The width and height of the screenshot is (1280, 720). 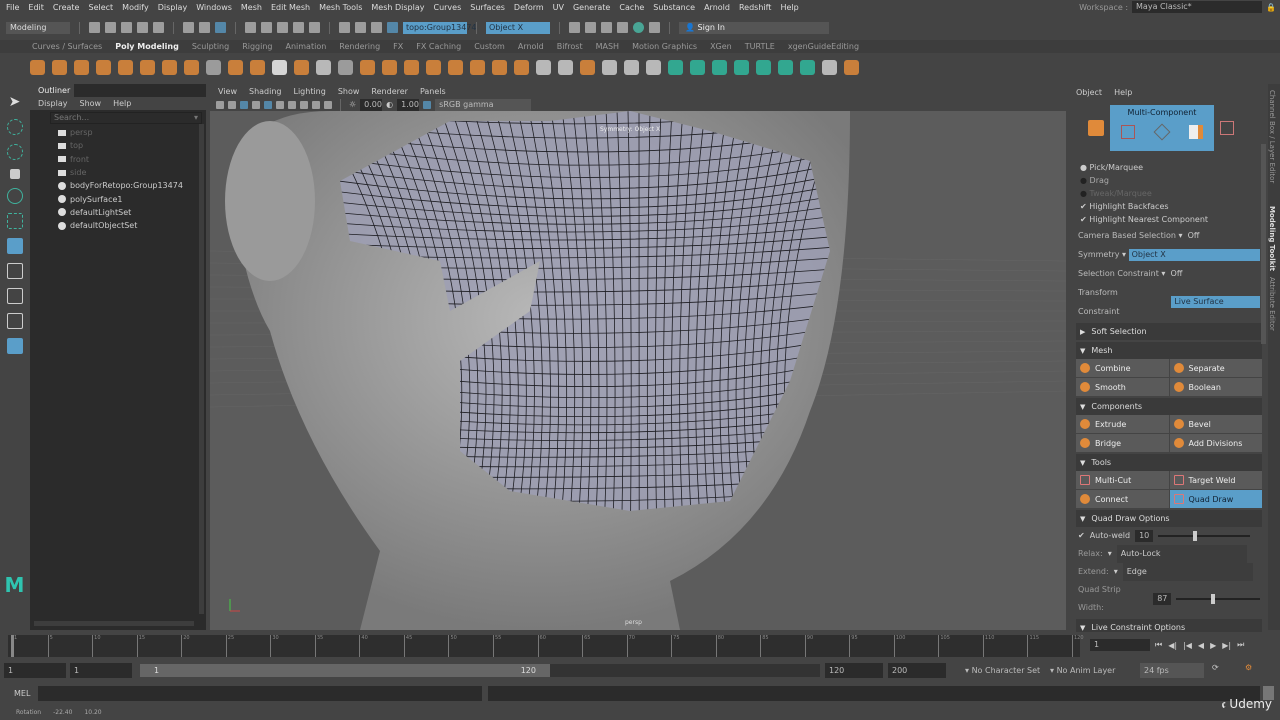 I want to click on menu-file: File, so click(x=12, y=7).